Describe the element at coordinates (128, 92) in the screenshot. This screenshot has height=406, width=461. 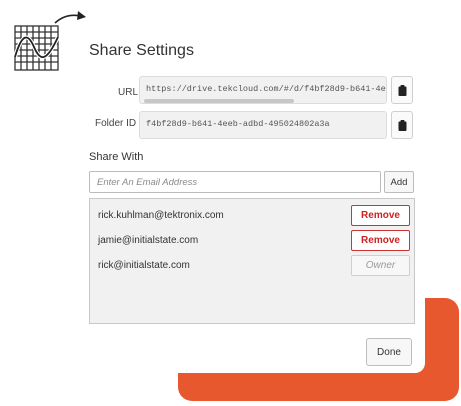
I see `url-label: URL` at that location.